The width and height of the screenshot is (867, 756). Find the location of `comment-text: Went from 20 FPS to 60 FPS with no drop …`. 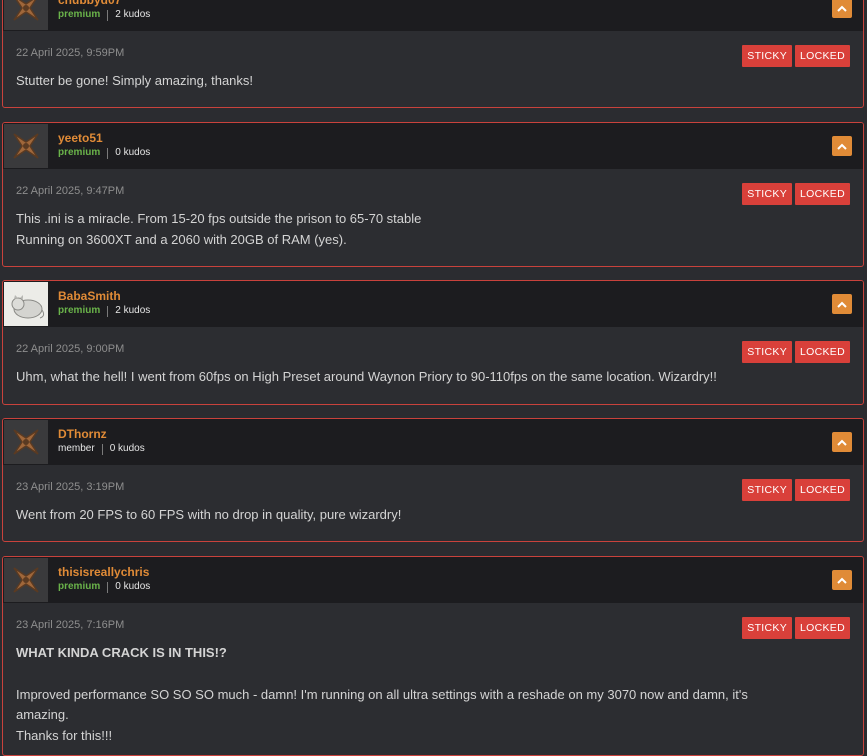

comment-text: Went from 20 FPS to 60 FPS with no drop … is located at coordinates (426, 515).